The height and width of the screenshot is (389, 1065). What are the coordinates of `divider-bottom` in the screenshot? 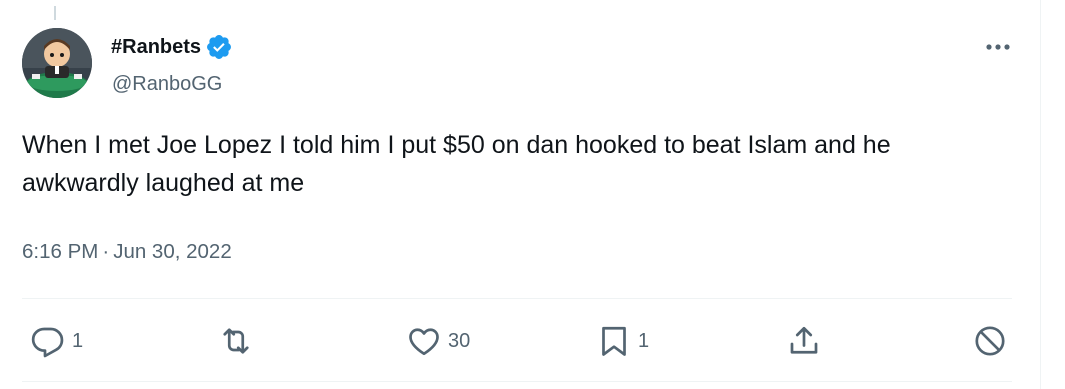 It's located at (517, 381).